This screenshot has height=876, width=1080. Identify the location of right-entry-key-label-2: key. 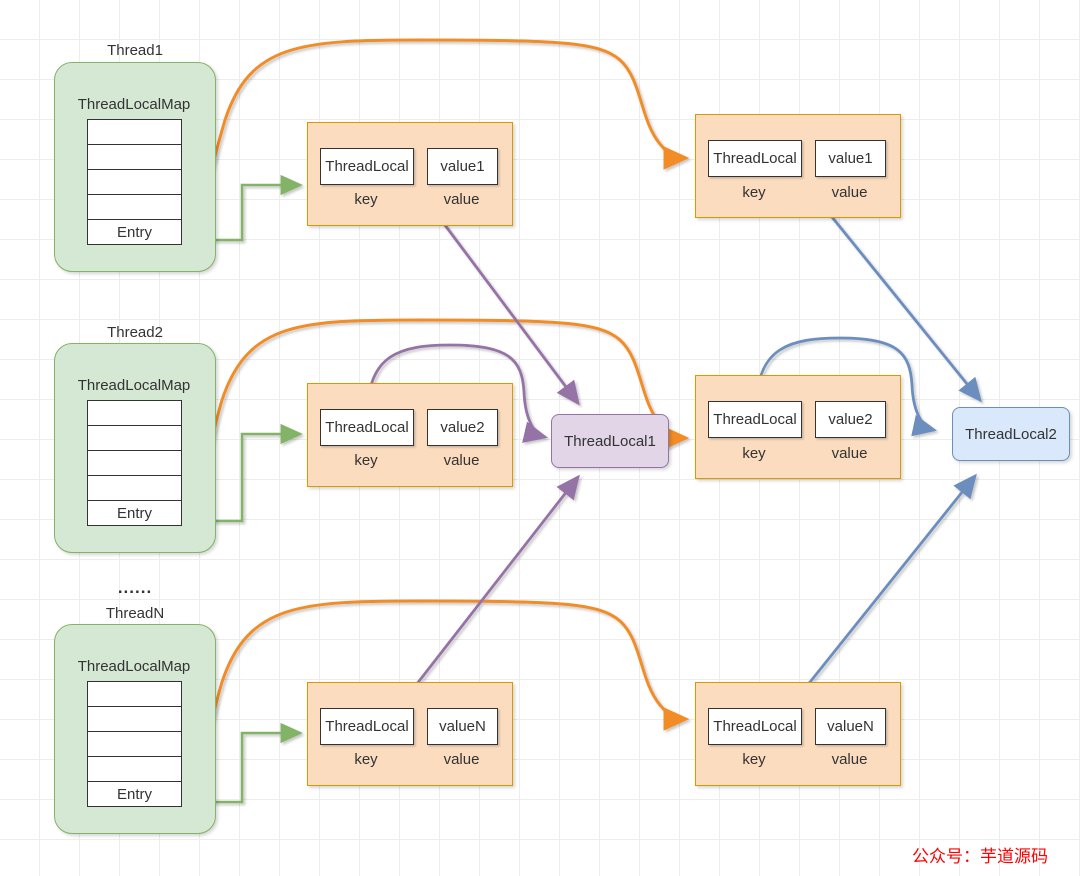
(754, 453).